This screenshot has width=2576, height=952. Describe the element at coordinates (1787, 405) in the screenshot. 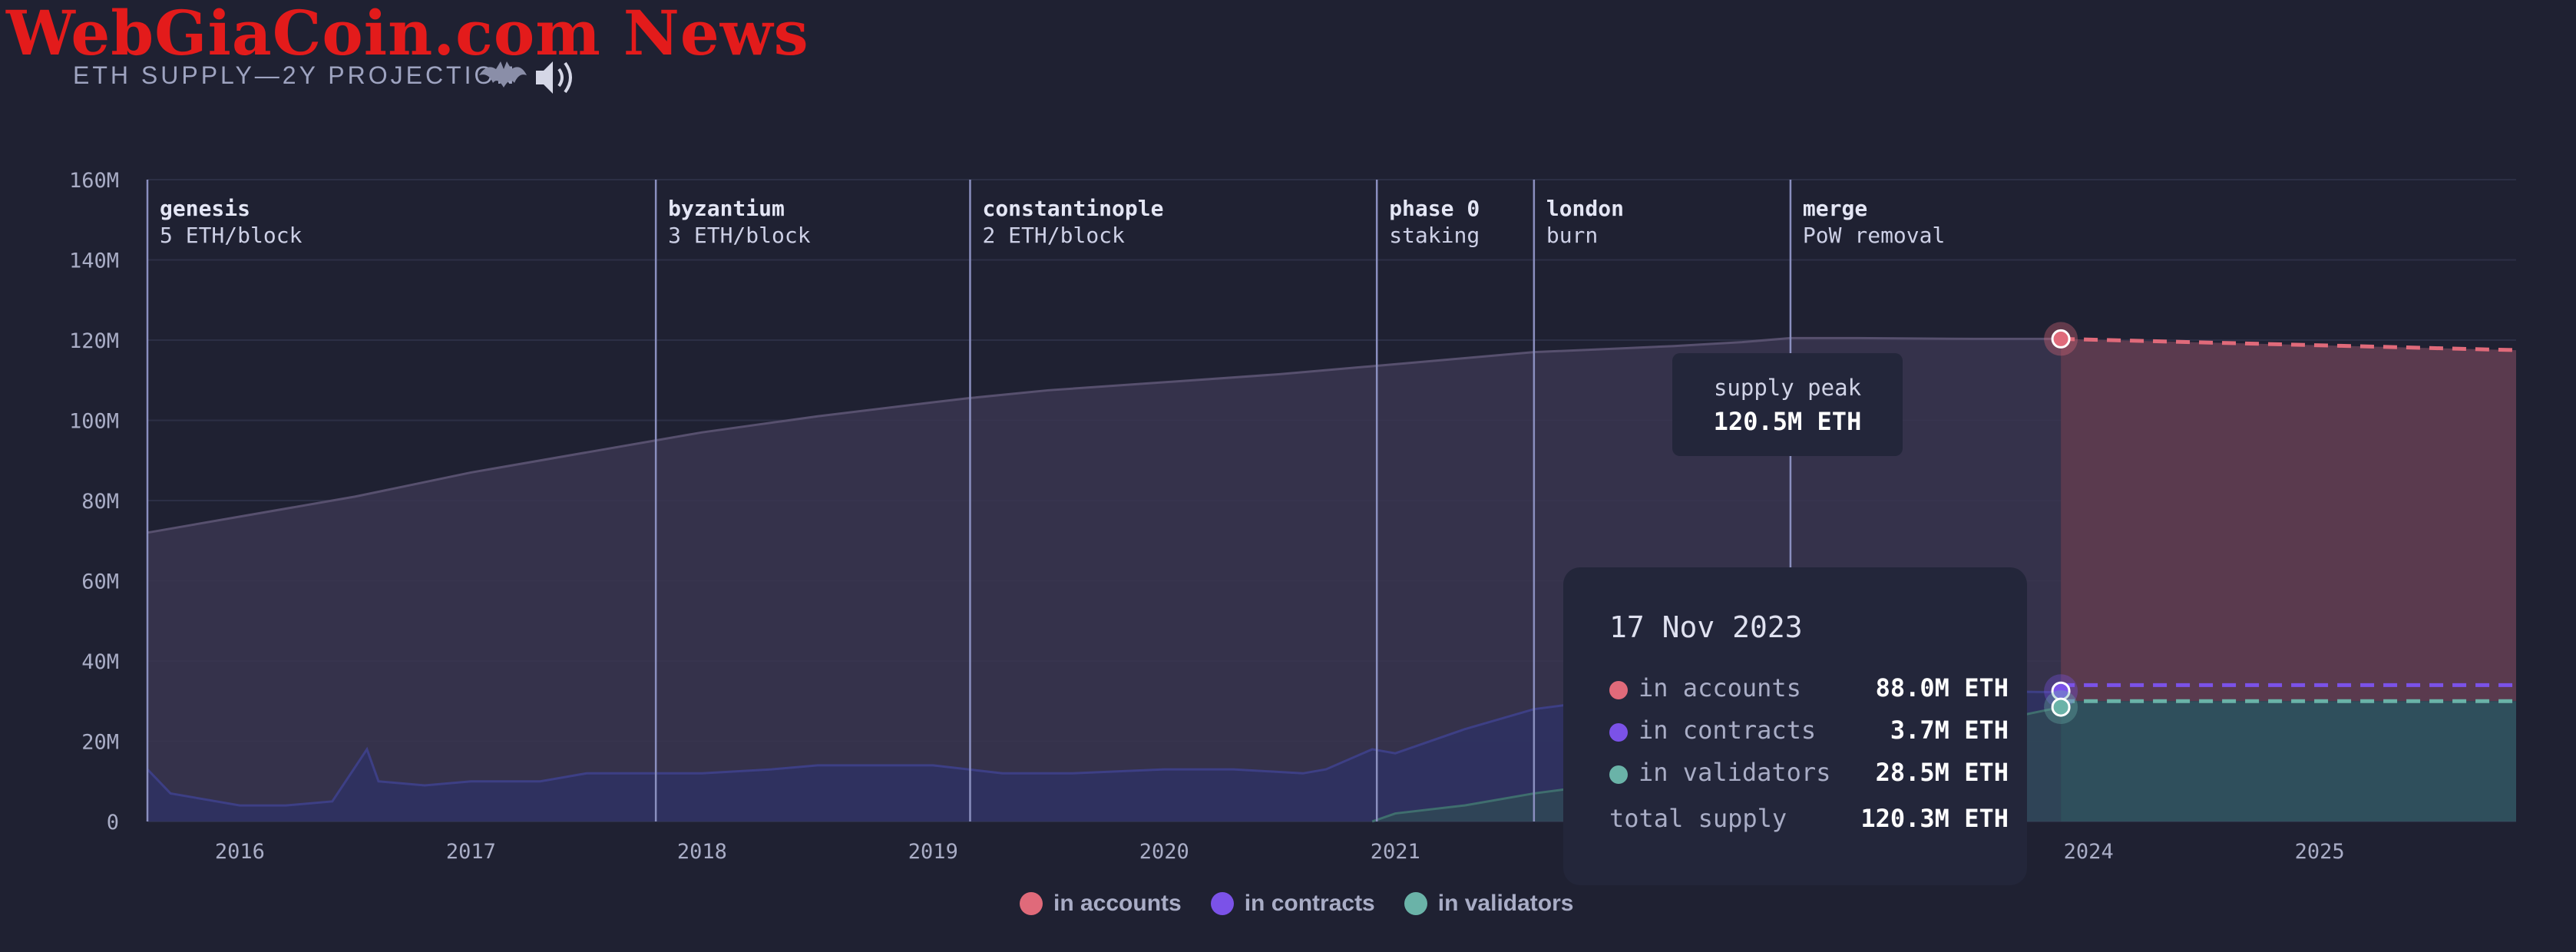

I see `supply-peak-tooltip: supply peak 120.5M ETH` at that location.